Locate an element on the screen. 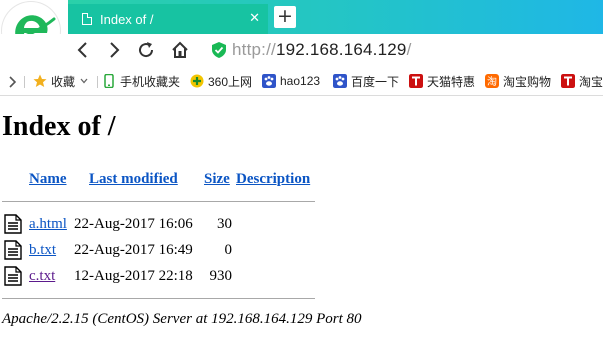 Image resolution: width=603 pixels, height=339 pixels. address-bar: http://192.168.164.129/ is located at coordinates (404, 50).